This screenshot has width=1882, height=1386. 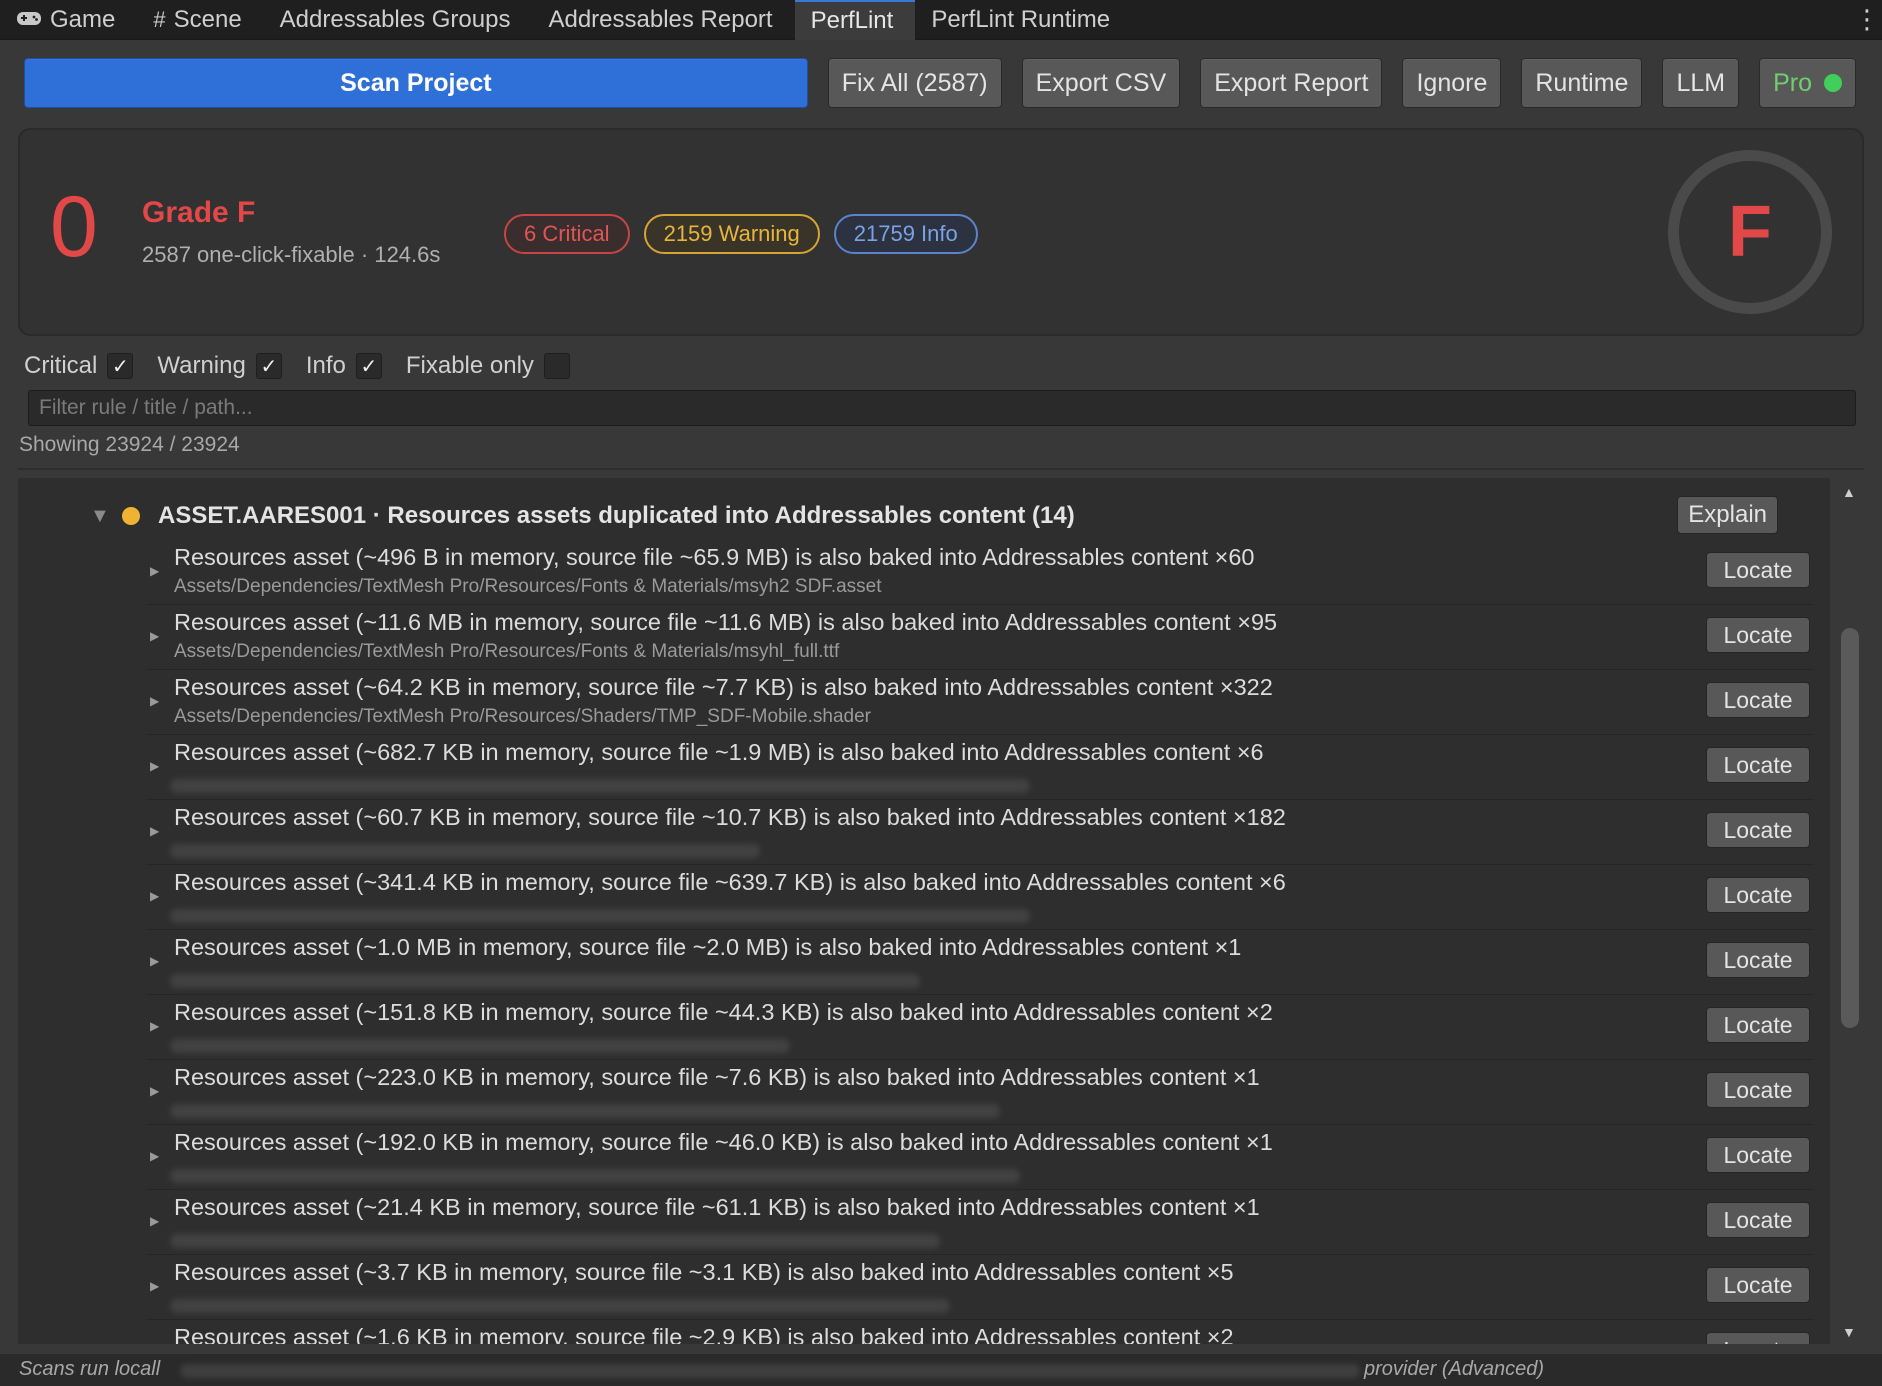 I want to click on fix-all-button: Fix All (2587), so click(x=914, y=83).